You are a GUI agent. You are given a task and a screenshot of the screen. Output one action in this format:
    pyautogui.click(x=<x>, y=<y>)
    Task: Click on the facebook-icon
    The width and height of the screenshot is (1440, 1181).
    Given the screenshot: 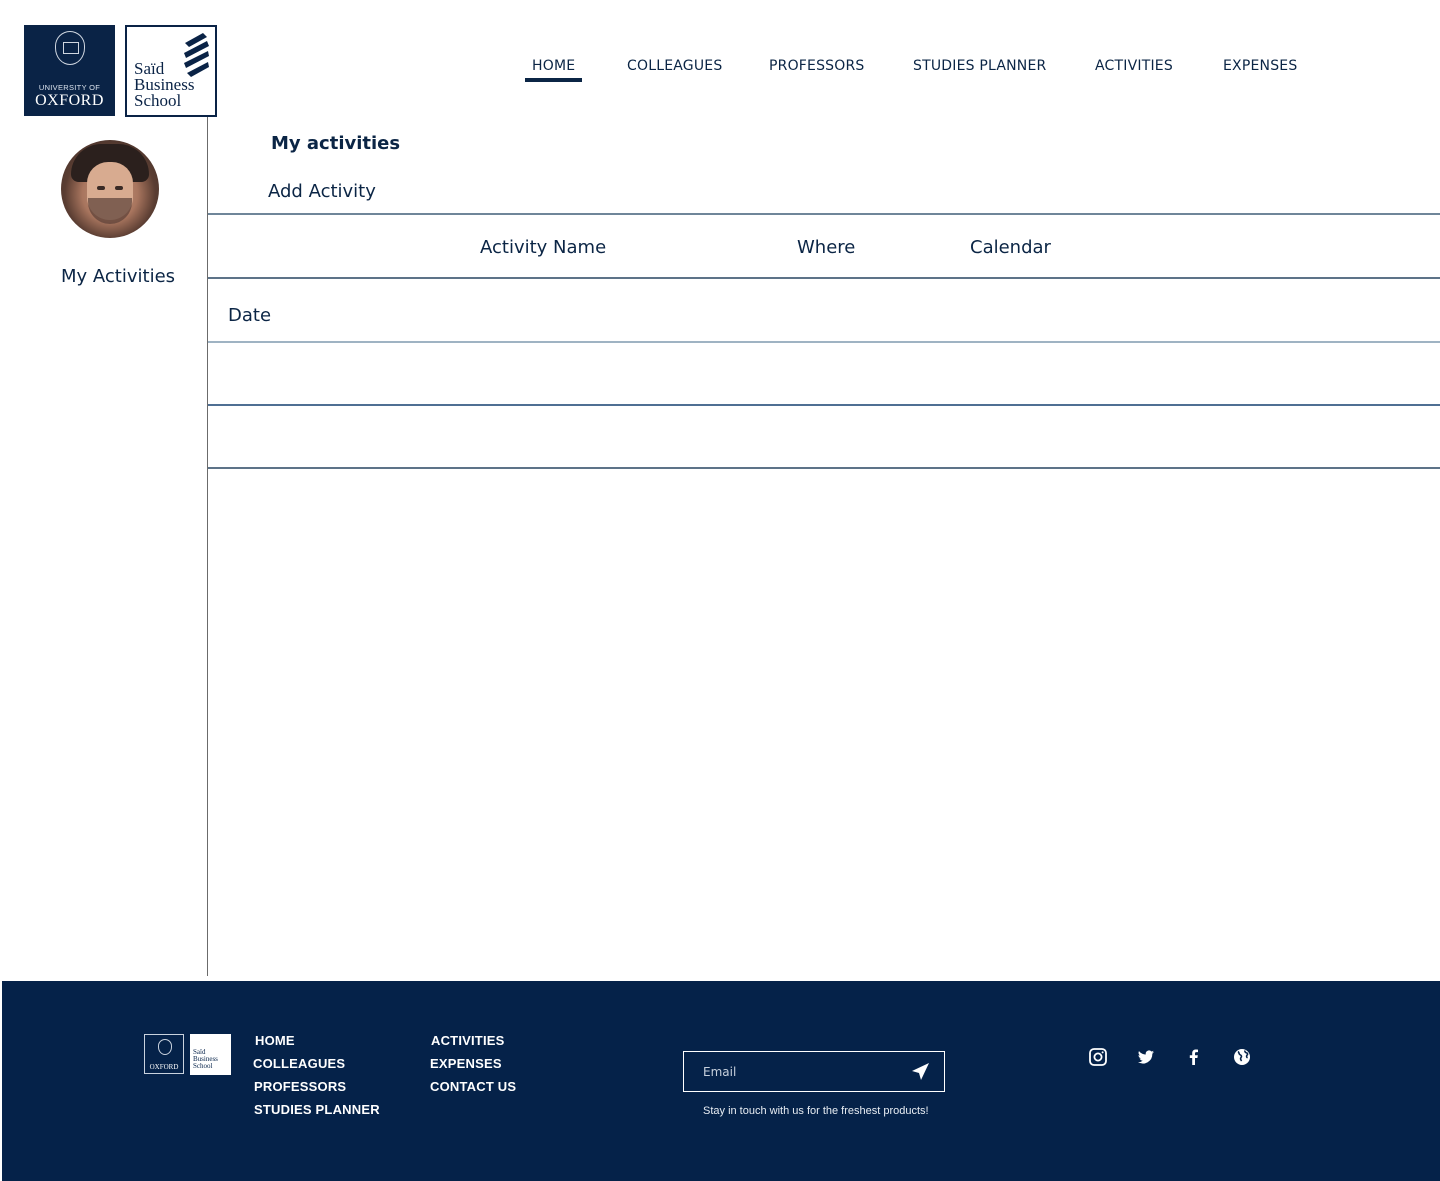 What is the action you would take?
    pyautogui.click(x=1194, y=1057)
    